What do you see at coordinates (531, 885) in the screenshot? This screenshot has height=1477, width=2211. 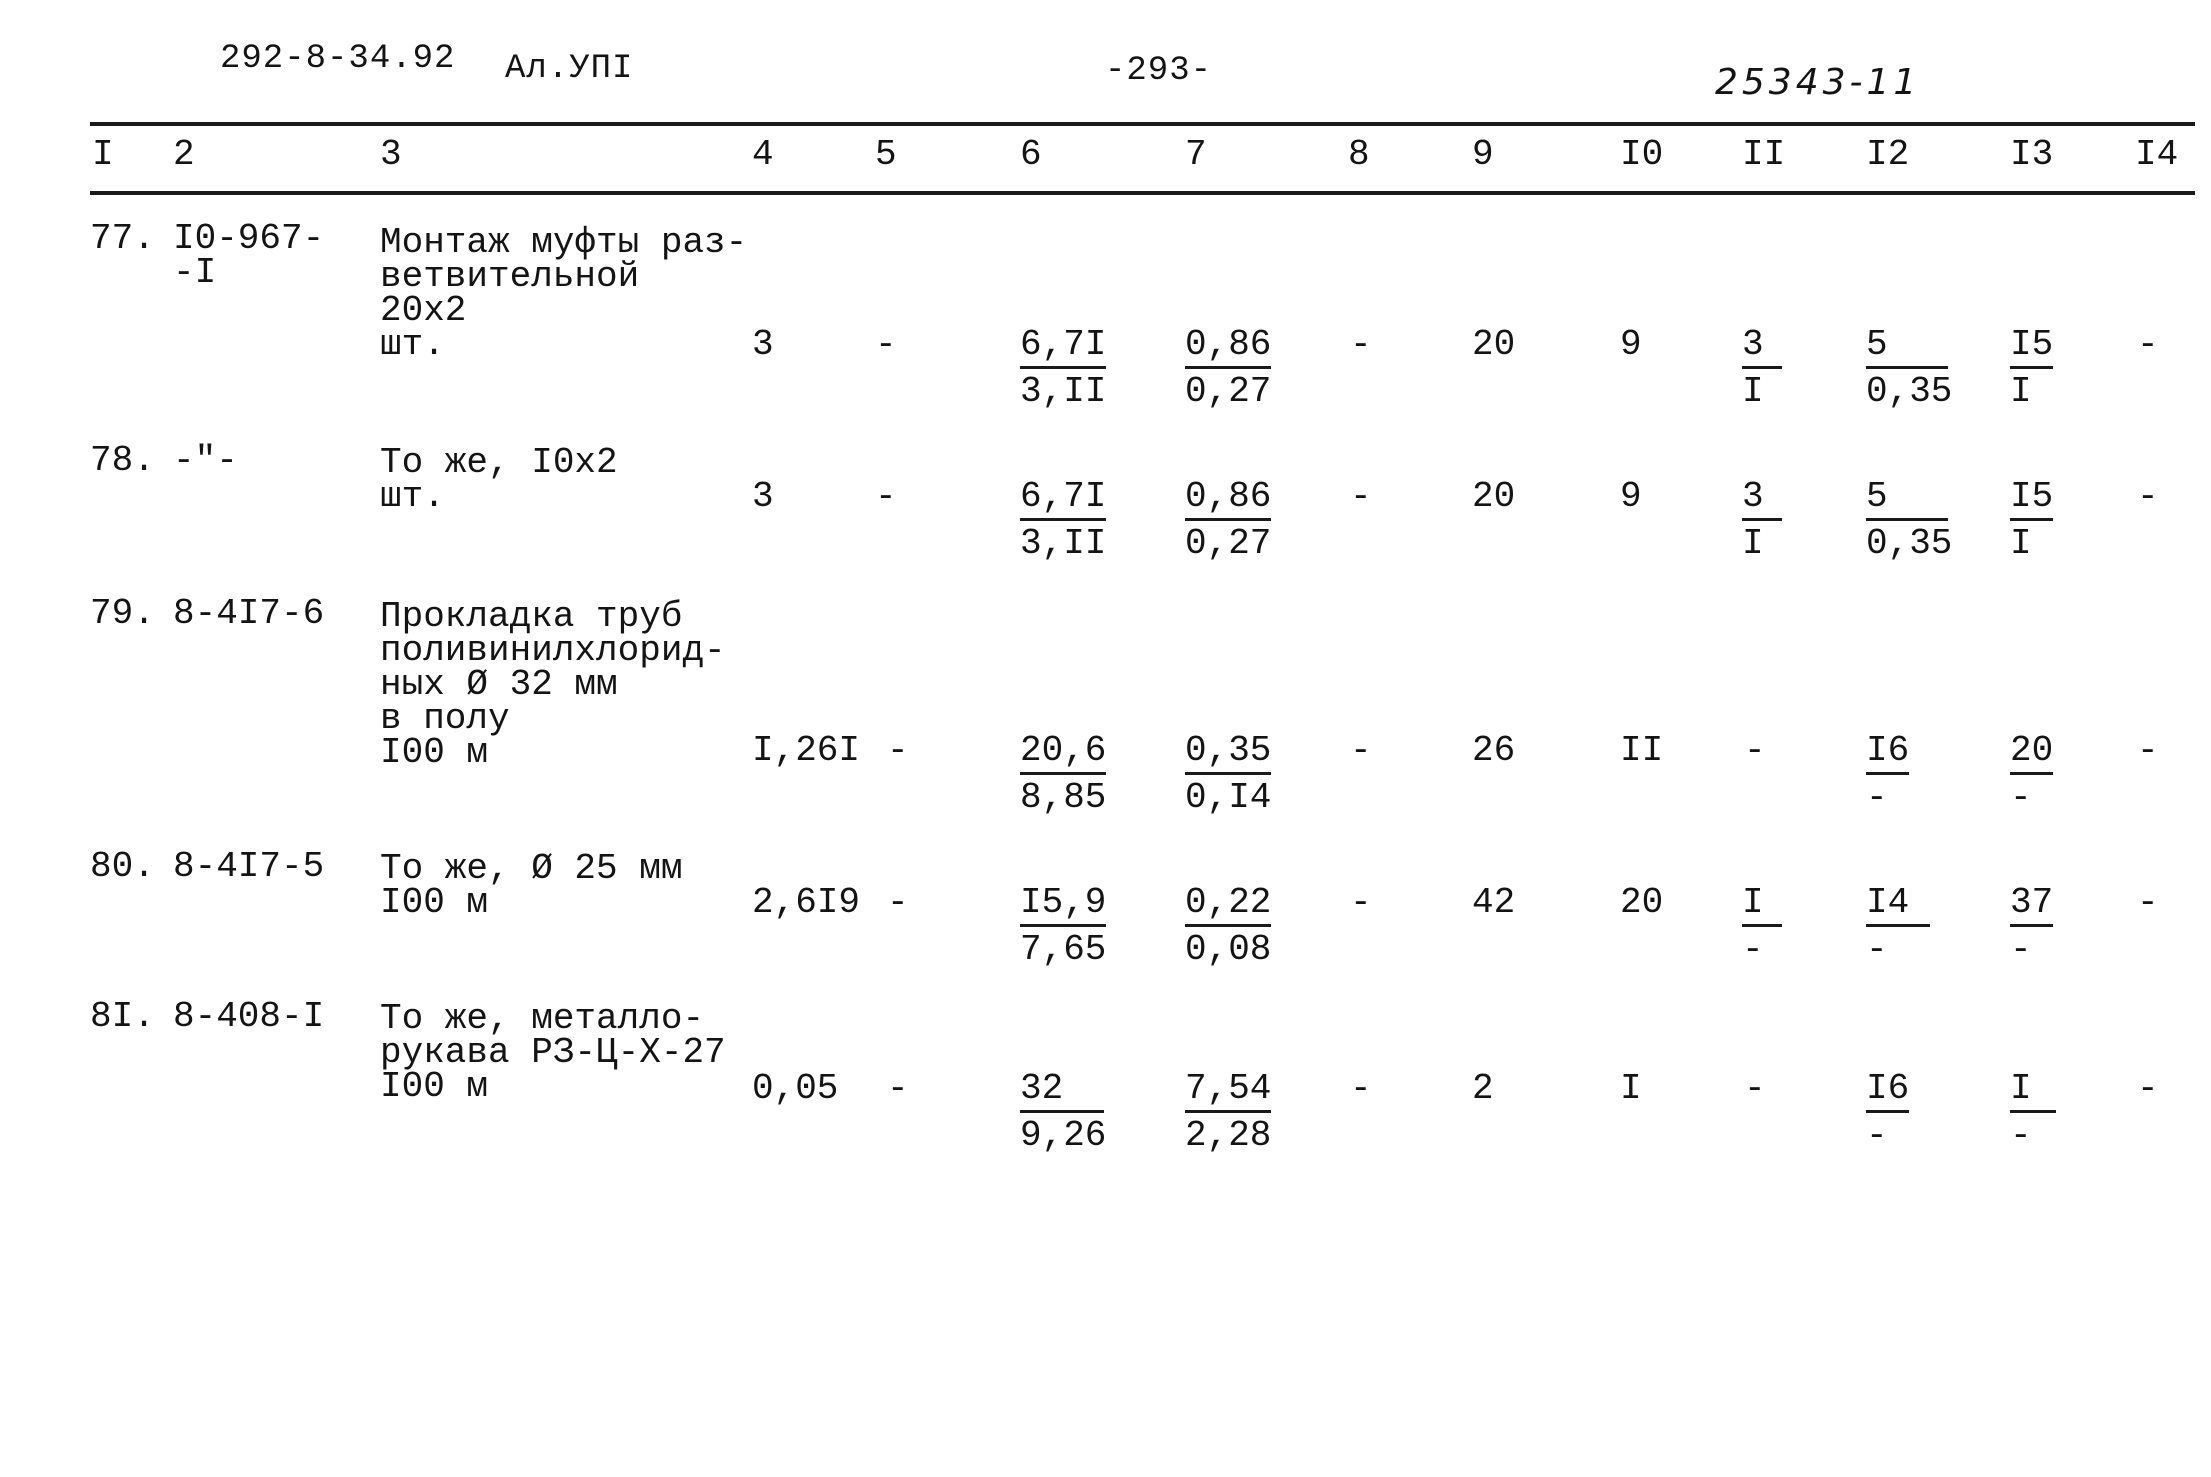 I see `work-description: То же, Ø 25 мм I00 м` at bounding box center [531, 885].